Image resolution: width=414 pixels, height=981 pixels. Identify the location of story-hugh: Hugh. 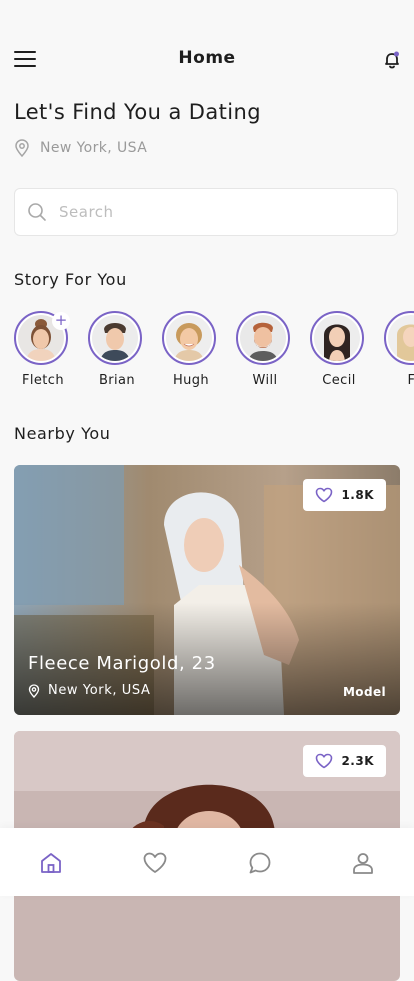
(191, 349).